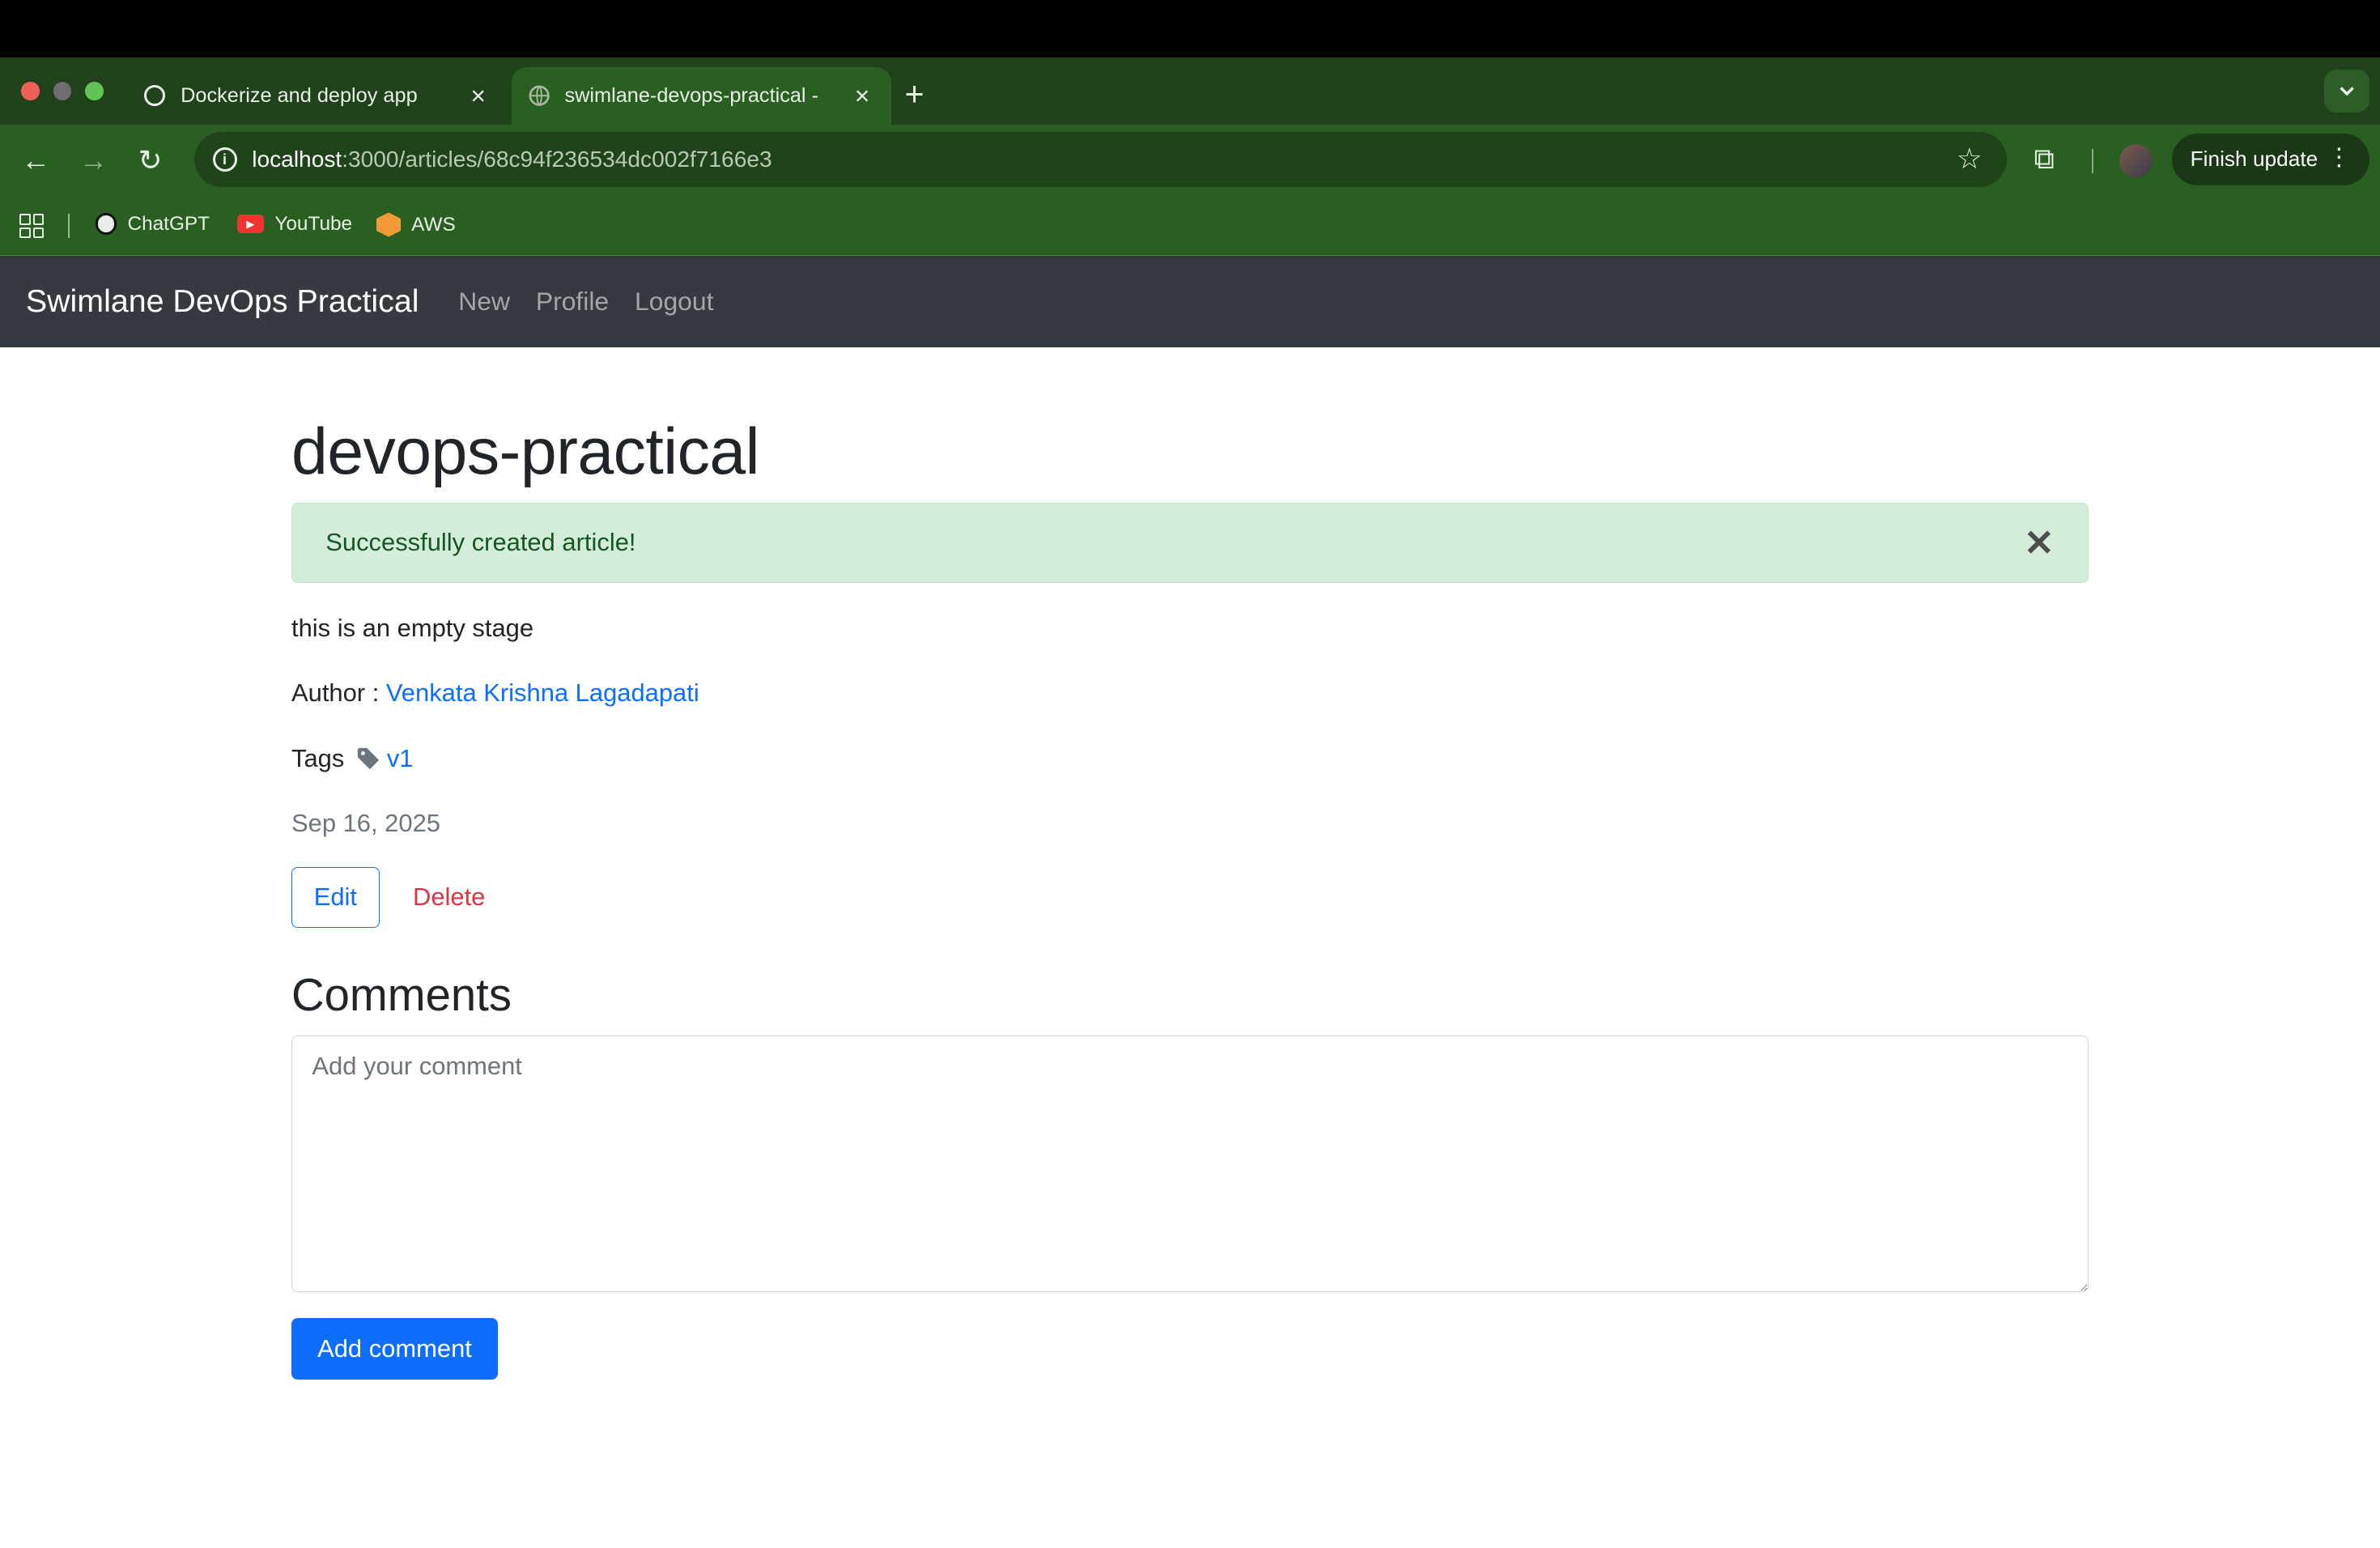  Describe the element at coordinates (388, 224) in the screenshot. I see `aws-icon` at that location.